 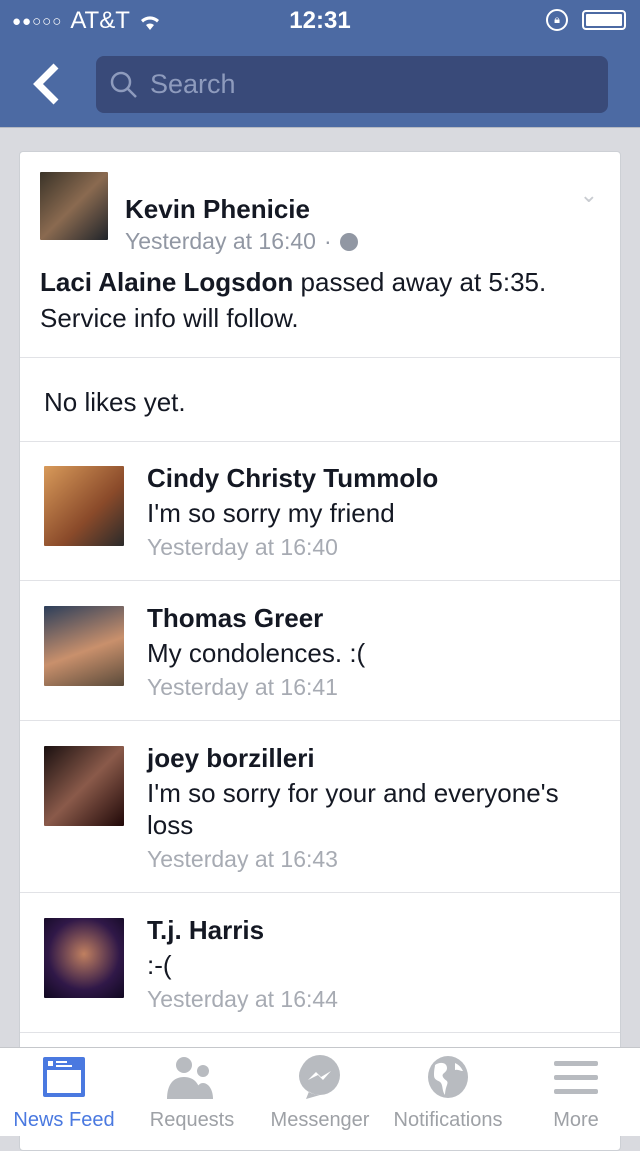 I want to click on author-name: Kevin Phenicie, so click(x=217, y=209).